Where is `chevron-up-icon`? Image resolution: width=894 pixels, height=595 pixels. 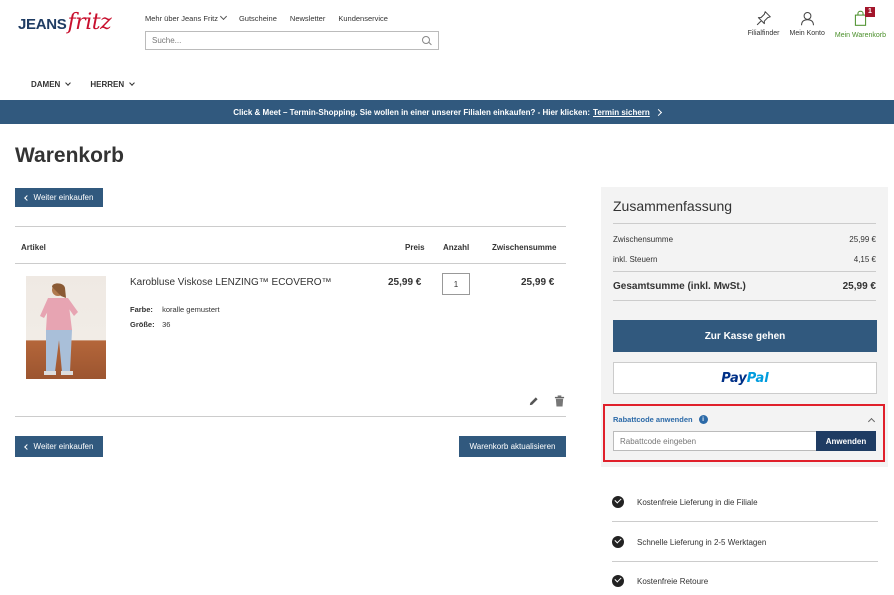 chevron-up-icon is located at coordinates (871, 421).